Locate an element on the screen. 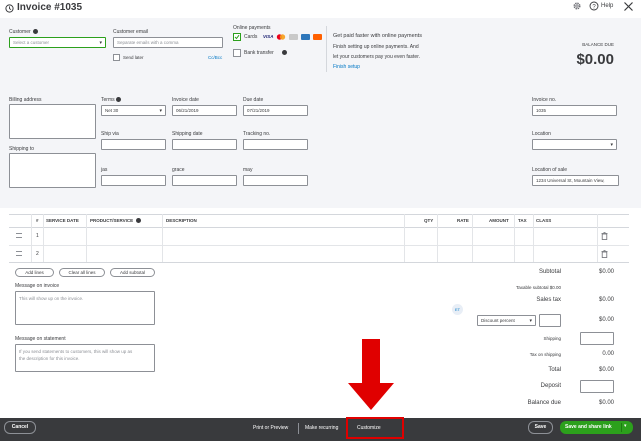 The width and height of the screenshot is (641, 441). deposit-input is located at coordinates (597, 386).